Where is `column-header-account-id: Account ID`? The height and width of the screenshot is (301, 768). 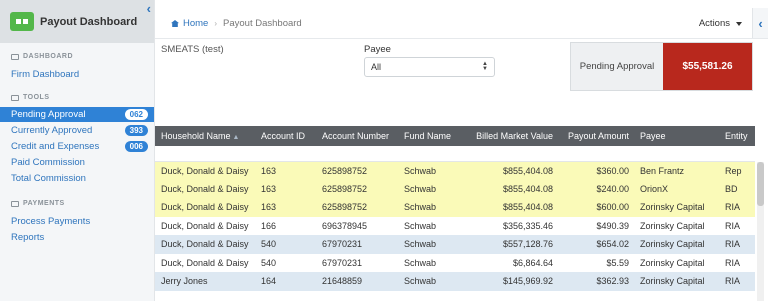 column-header-account-id: Account ID is located at coordinates (285, 136).